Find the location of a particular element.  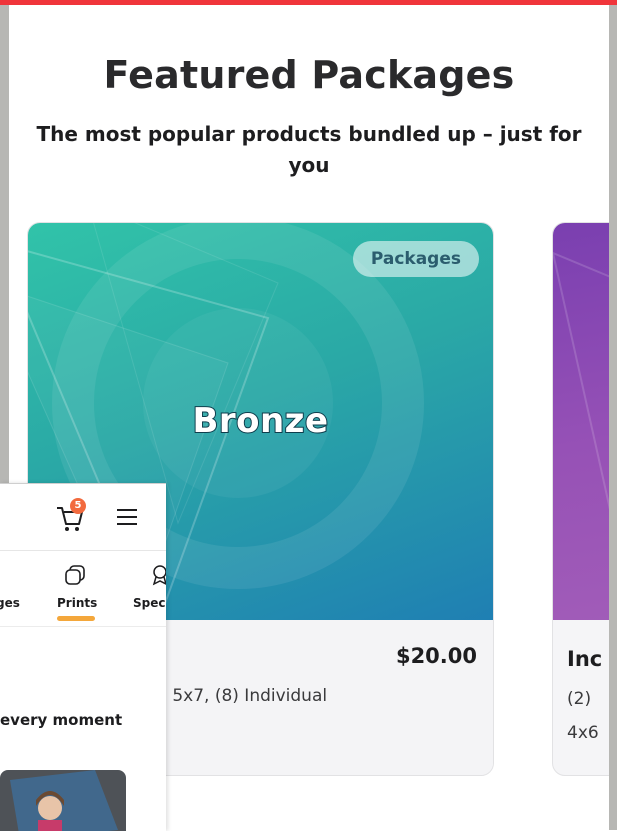

specialty-award-icon is located at coordinates (159, 575).